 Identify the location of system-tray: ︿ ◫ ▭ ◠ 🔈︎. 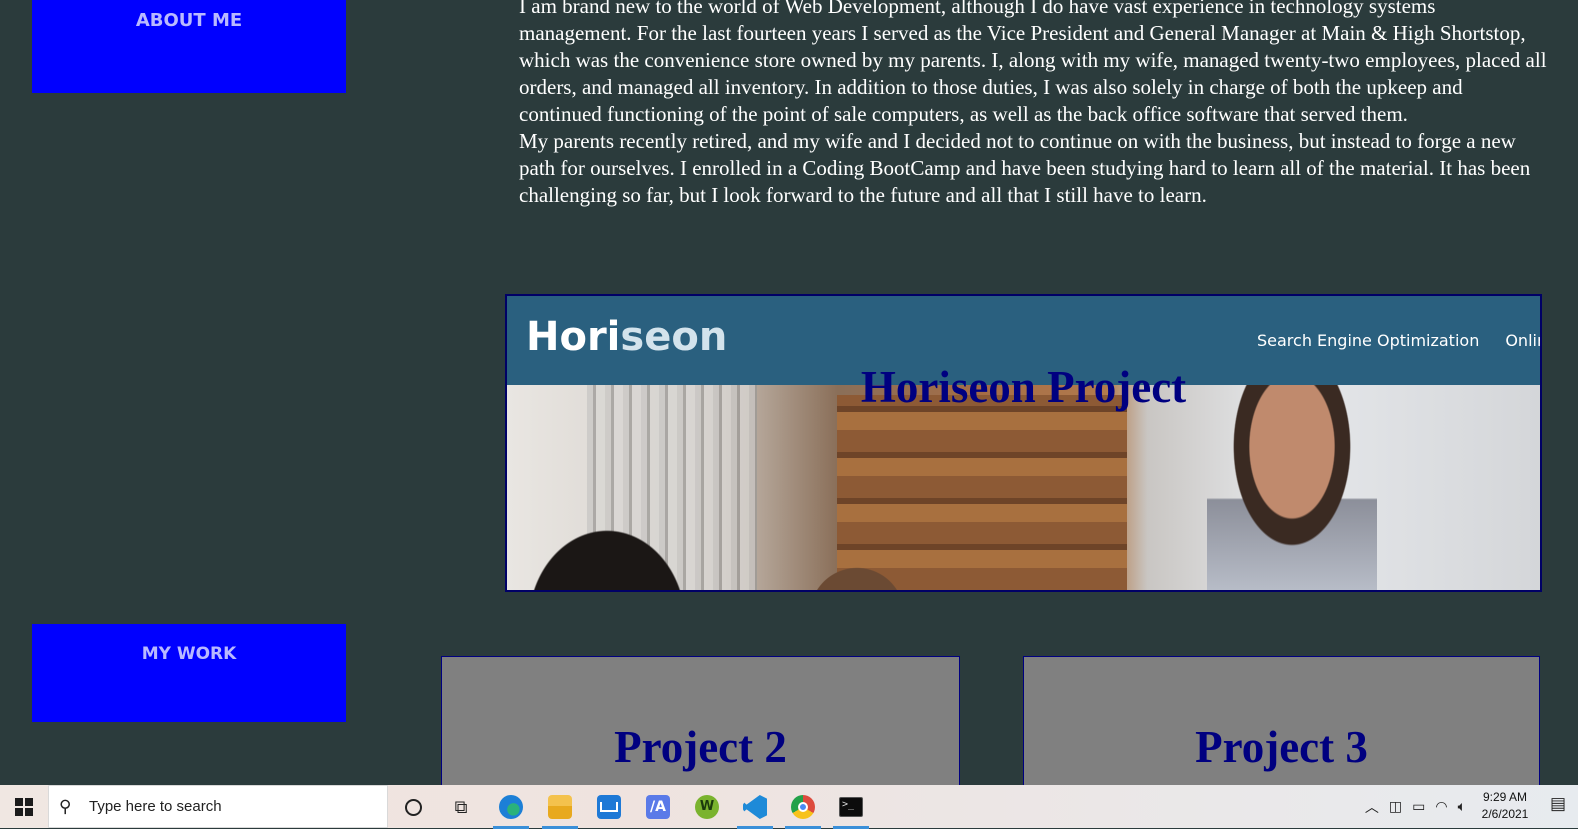
(1415, 806).